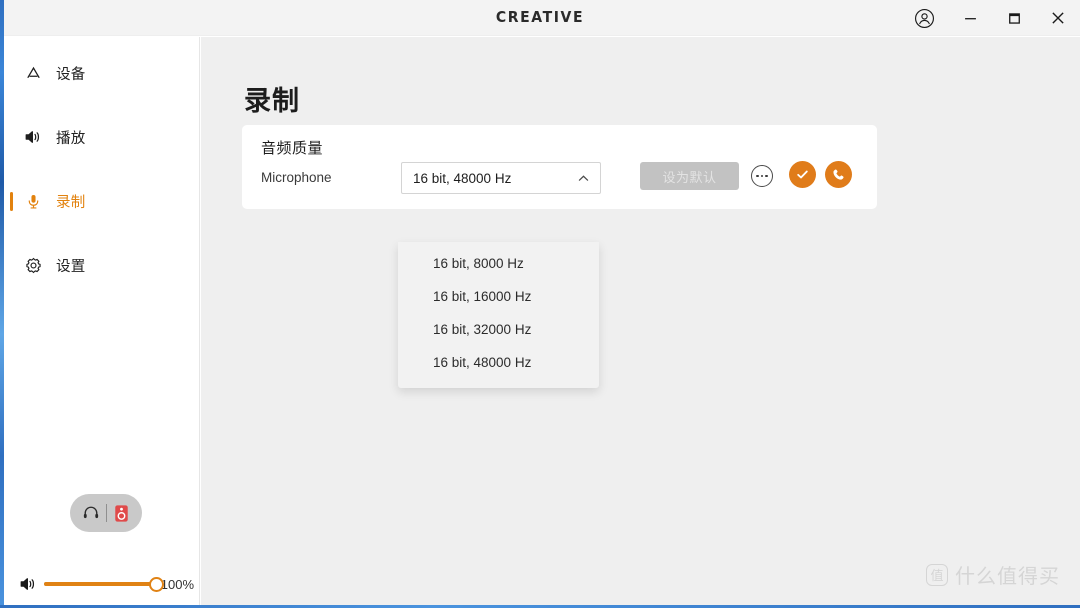 Image resolution: width=1080 pixels, height=608 pixels. I want to click on watermark: 值 什么值得买, so click(993, 574).